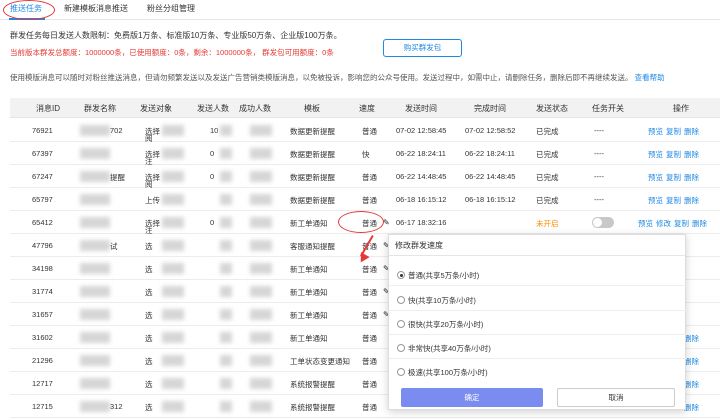  What do you see at coordinates (616, 397) in the screenshot?
I see `cancel-button: 取消` at bounding box center [616, 397].